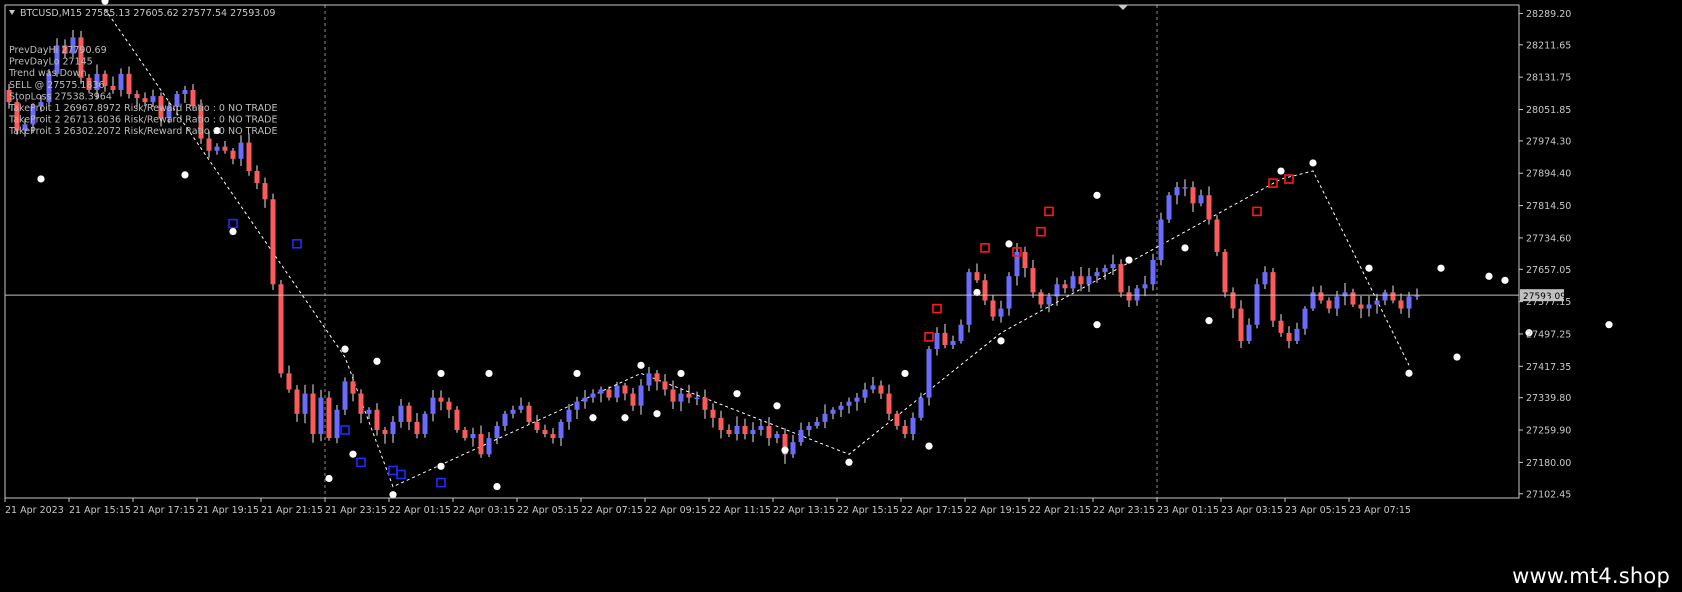 This screenshot has height=592, width=1682. I want to click on chart-shift-marker, so click(1123, 7).